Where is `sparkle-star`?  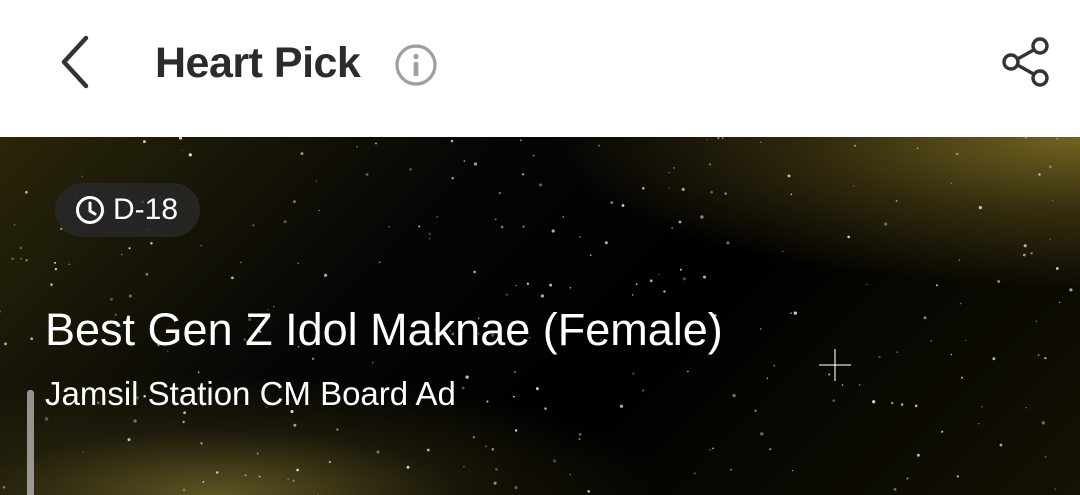
sparkle-star is located at coordinates (835, 365).